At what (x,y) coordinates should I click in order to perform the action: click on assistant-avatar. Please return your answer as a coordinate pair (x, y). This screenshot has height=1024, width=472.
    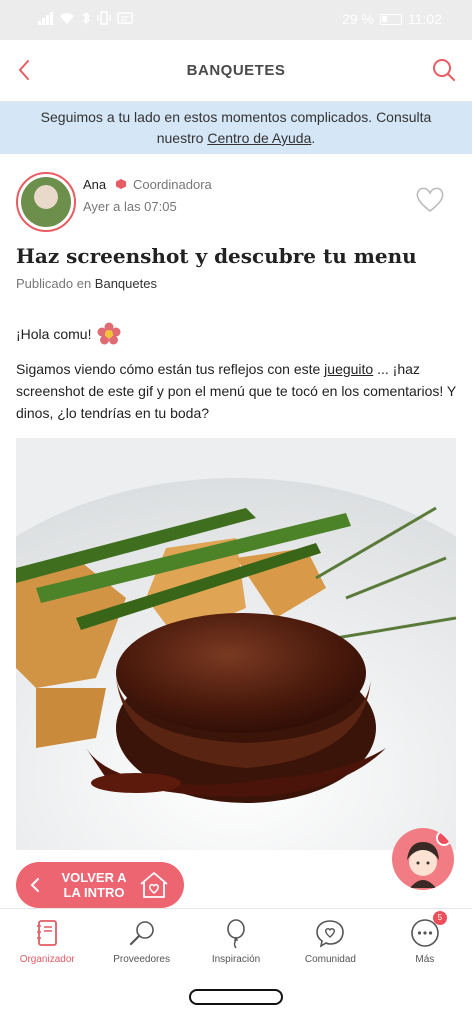
    Looking at the image, I should click on (423, 859).